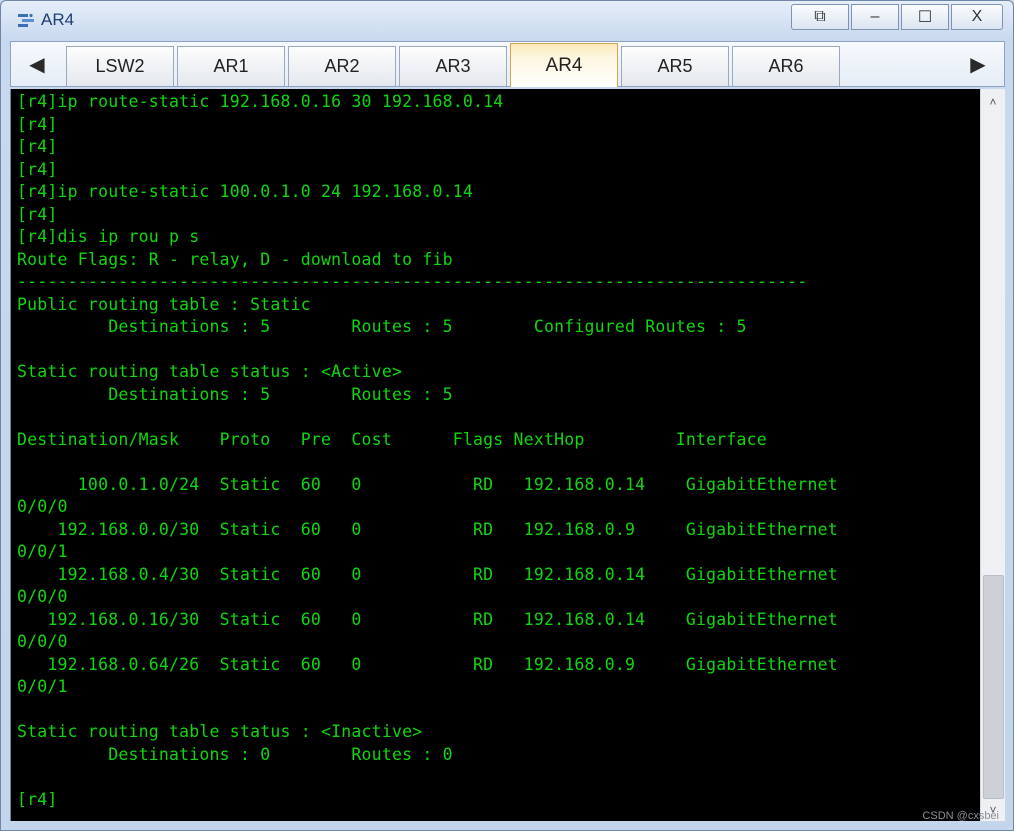 The height and width of the screenshot is (831, 1014). I want to click on tab-label: LSW2, so click(120, 66).